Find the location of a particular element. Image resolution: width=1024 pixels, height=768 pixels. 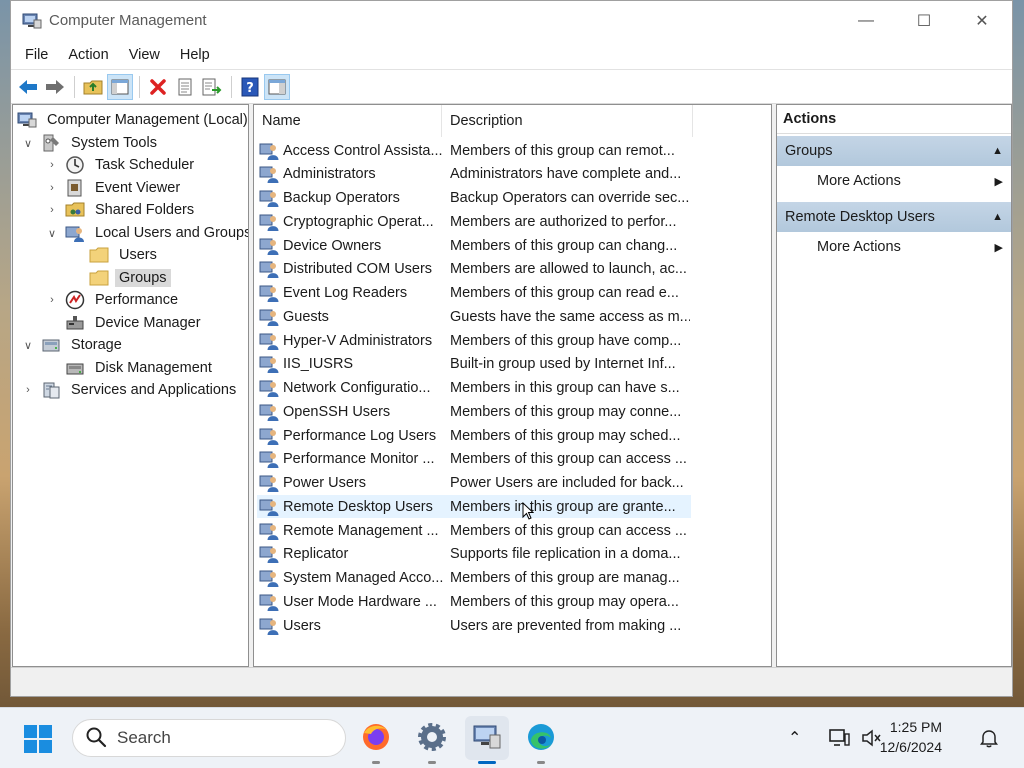

properties-icon is located at coordinates (185, 87).